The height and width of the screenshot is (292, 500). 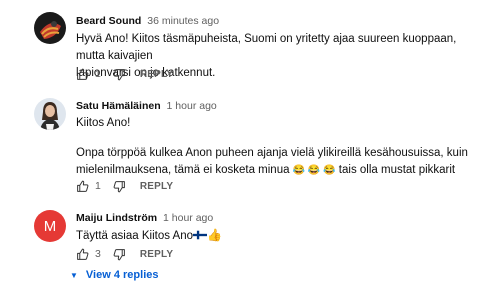 I want to click on comment-text-line: Kiitos Ano!, so click(x=103, y=123).